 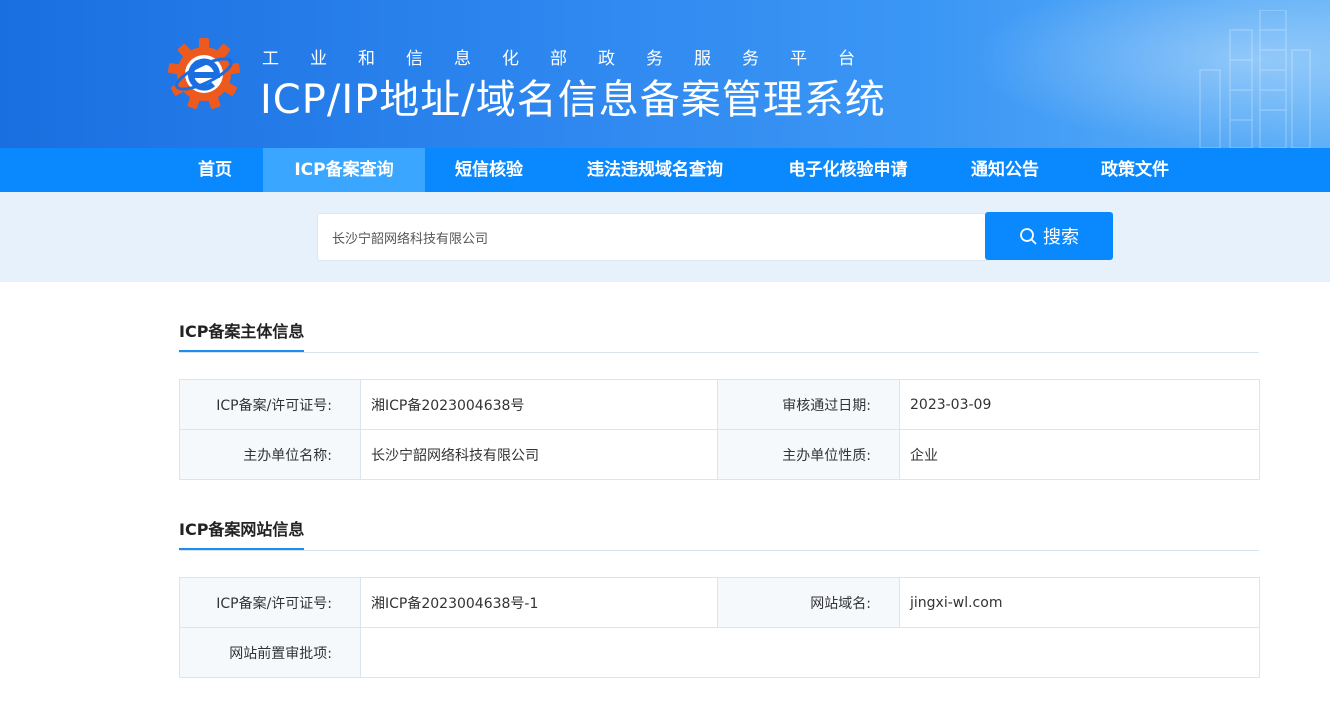 What do you see at coordinates (270, 652) in the screenshot?
I see `pre-approval-label: 网站前置审批项:` at bounding box center [270, 652].